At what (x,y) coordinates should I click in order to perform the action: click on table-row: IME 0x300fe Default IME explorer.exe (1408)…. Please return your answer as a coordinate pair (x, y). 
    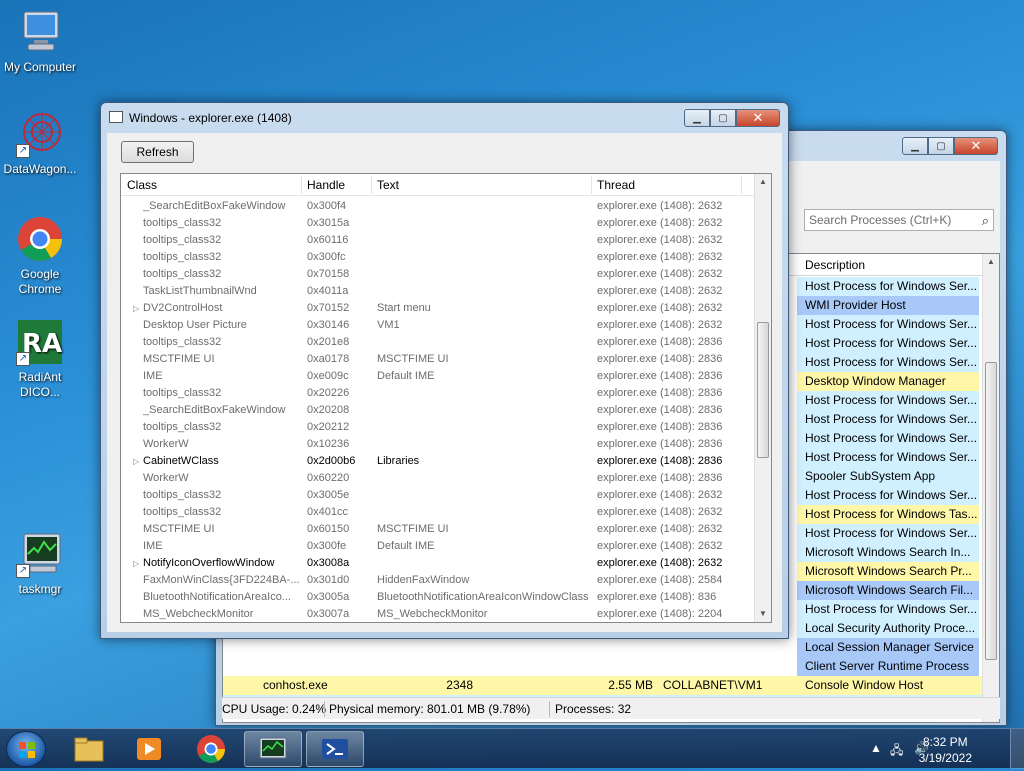
    Looking at the image, I should click on (437, 546).